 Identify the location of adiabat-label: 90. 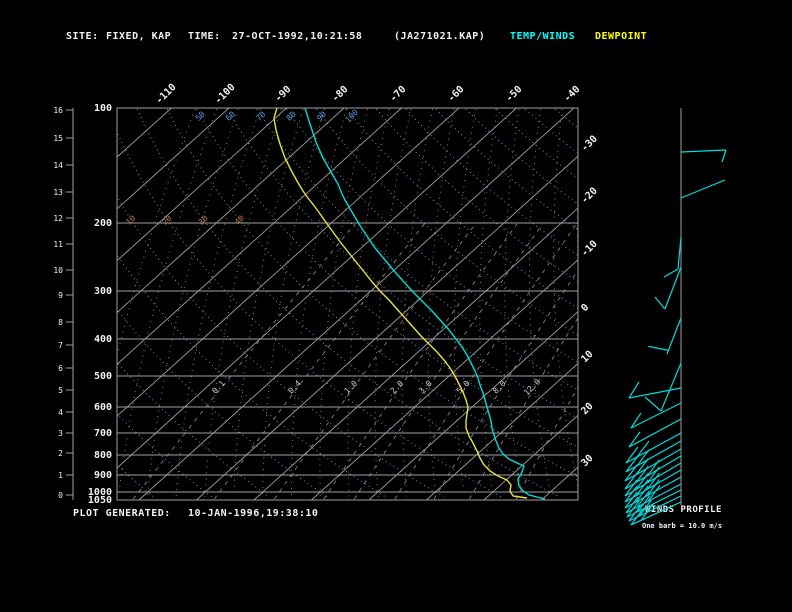
(321, 116).